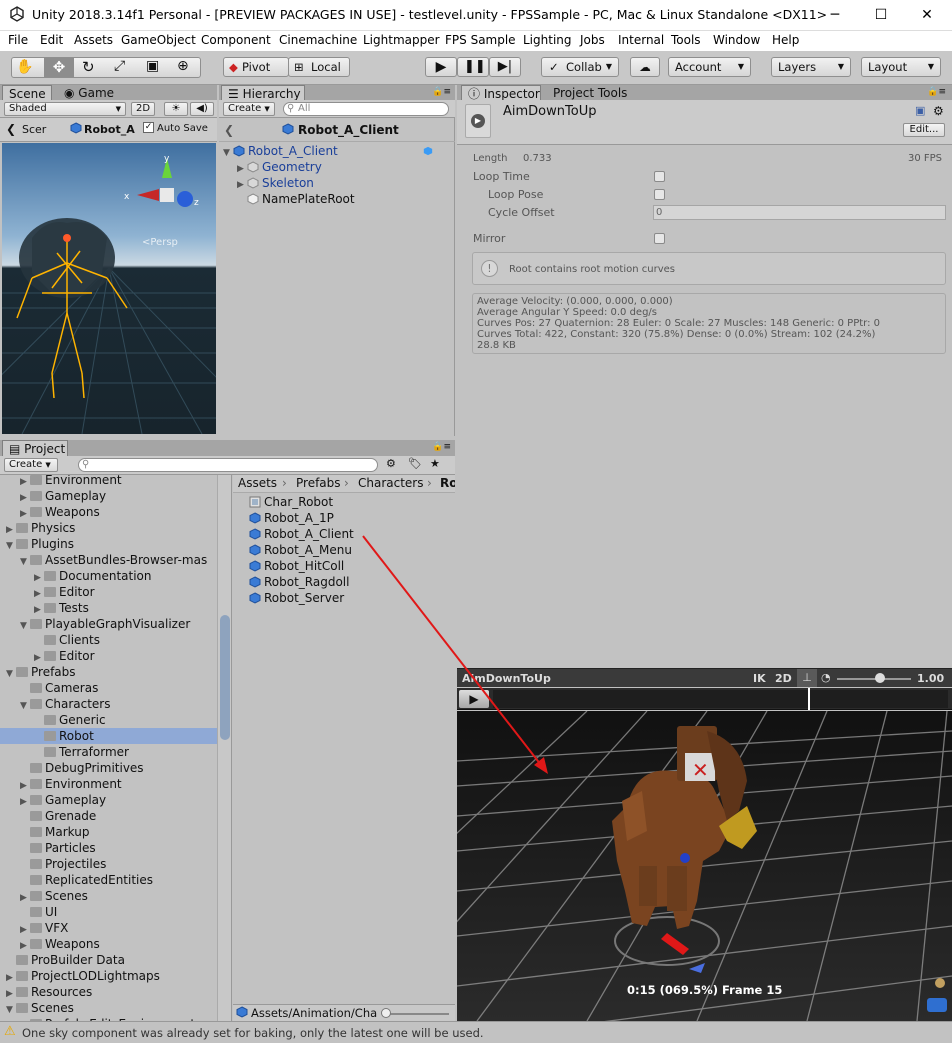 The height and width of the screenshot is (1043, 952). I want to click on asset-robot-a-client: Robot_A_Client, so click(301, 534).